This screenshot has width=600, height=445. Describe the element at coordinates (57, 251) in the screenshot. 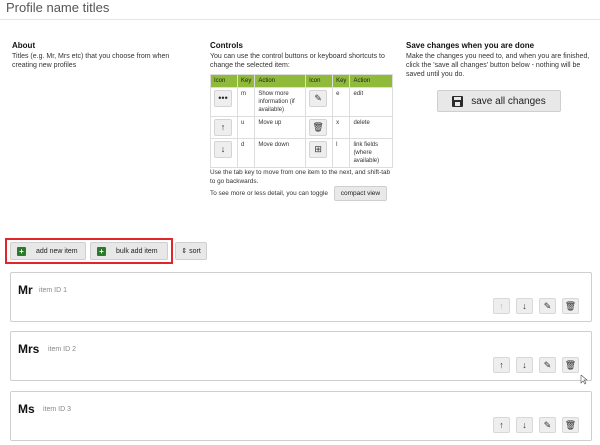

I see `add-new-item-label: add new item` at that location.